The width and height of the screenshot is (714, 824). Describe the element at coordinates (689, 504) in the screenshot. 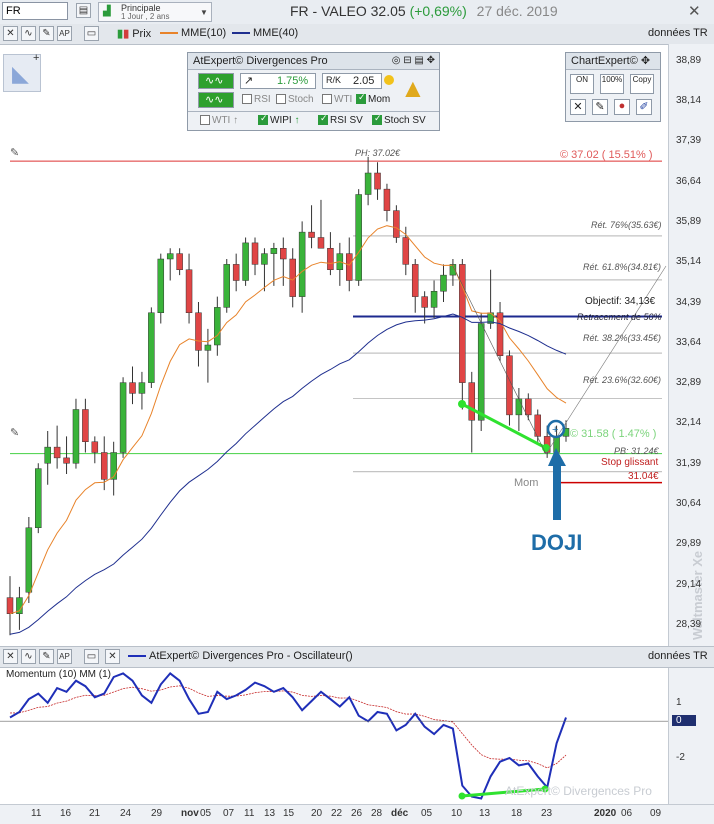

I see `y-tick-label: 30,64` at that location.